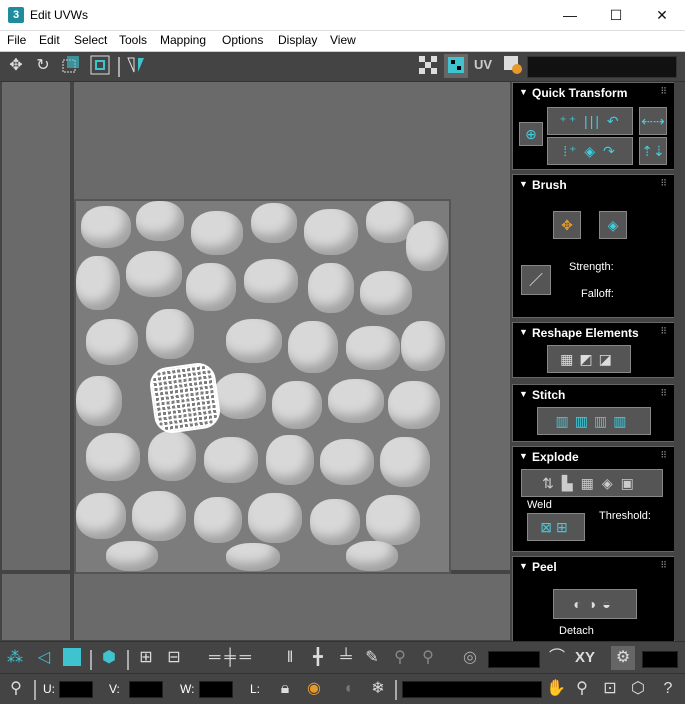 The height and width of the screenshot is (704, 685). Describe the element at coordinates (625, 516) in the screenshot. I see `threshold-label: Threshold:` at that location.